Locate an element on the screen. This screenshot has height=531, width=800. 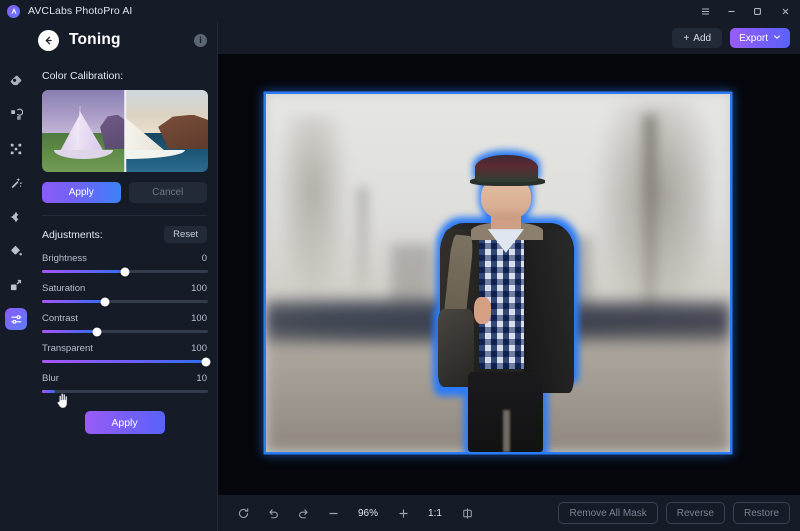
enhance-sparkle-icon is located at coordinates (16, 217).